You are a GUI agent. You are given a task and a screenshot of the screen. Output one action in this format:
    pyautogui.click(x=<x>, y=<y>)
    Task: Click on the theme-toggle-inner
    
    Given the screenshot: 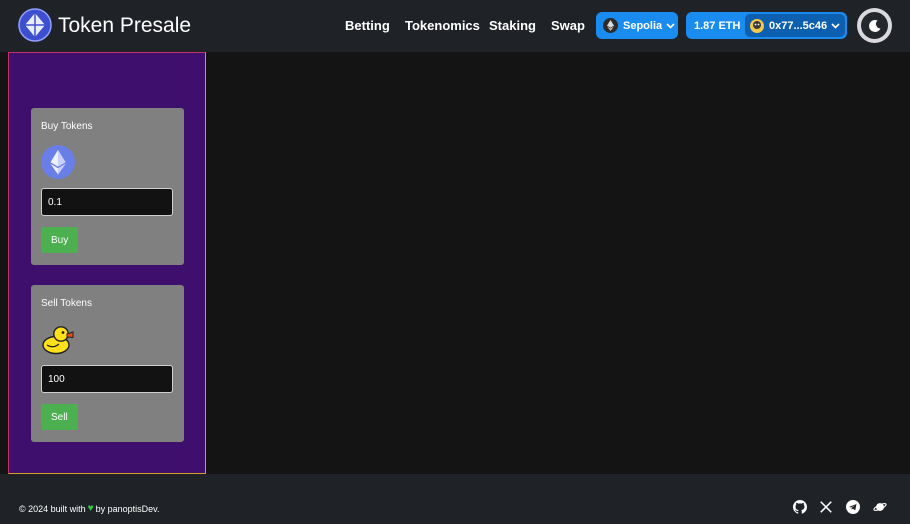 What is the action you would take?
    pyautogui.click(x=874, y=25)
    